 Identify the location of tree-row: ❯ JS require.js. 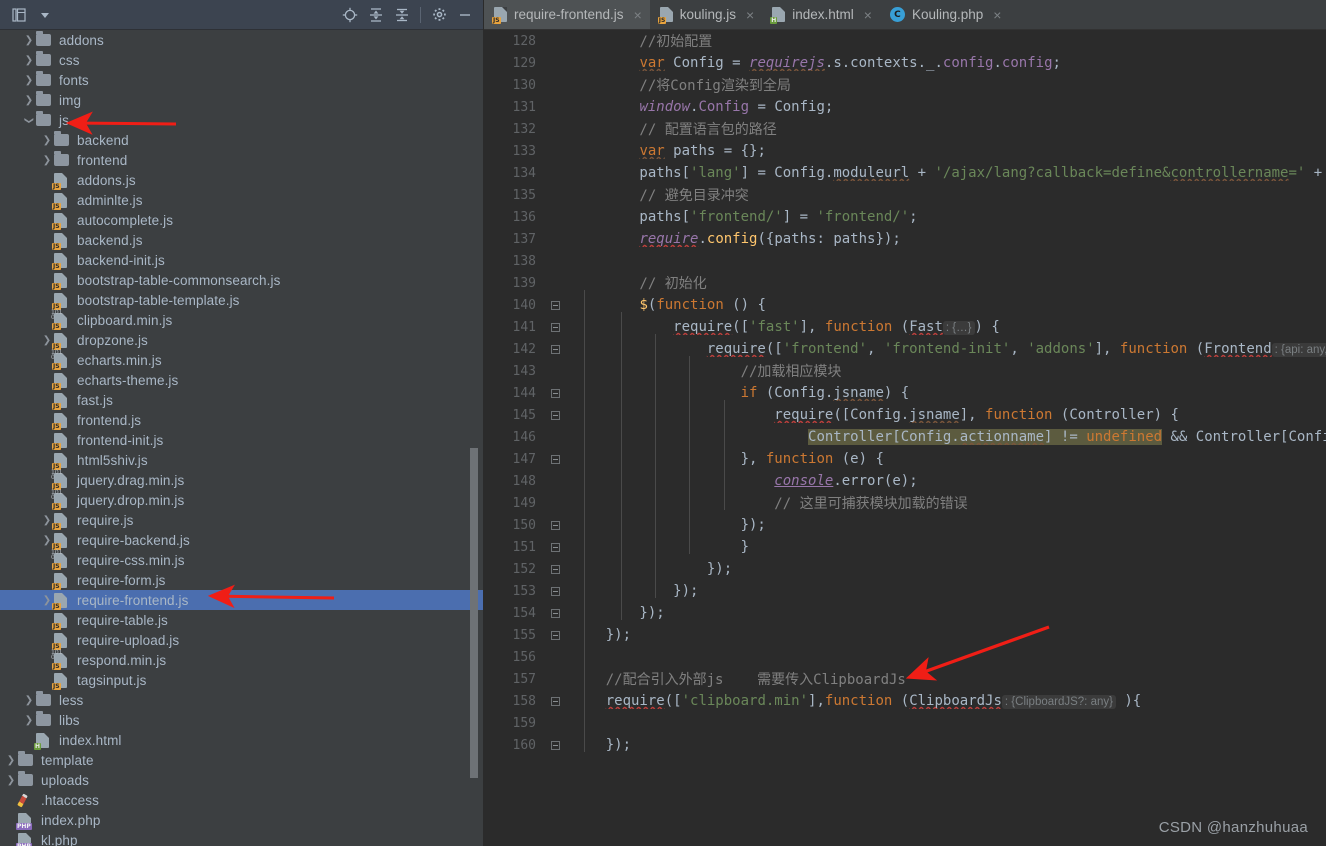
(242, 520).